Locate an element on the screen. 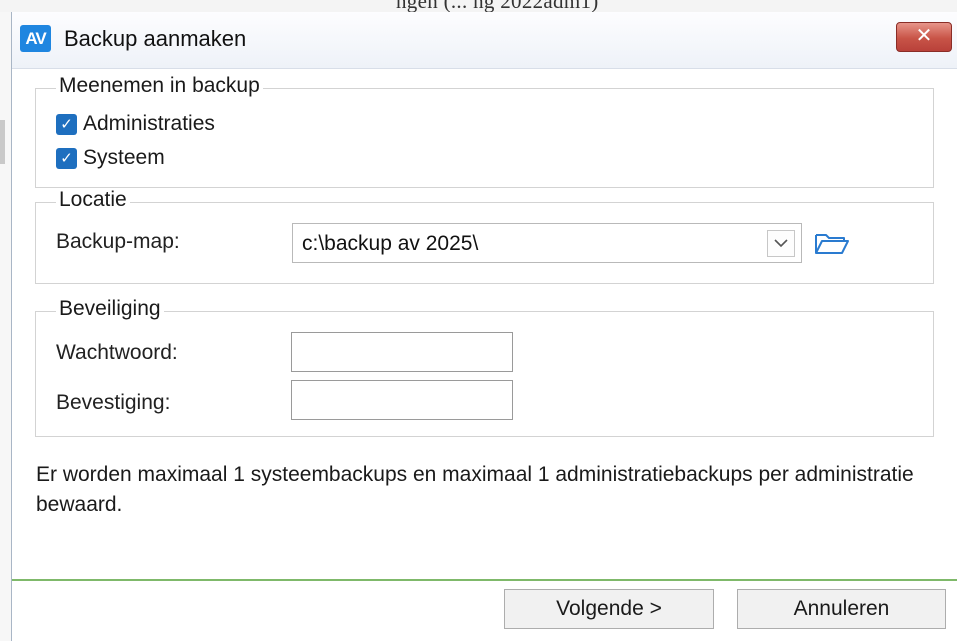  cancel-button: Annuleren is located at coordinates (841, 609).